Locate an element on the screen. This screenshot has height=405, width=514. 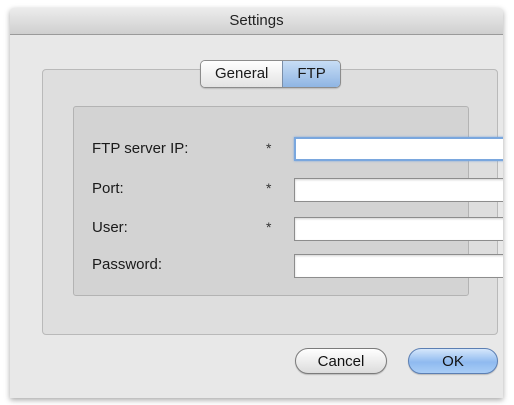
password-input is located at coordinates (398, 266).